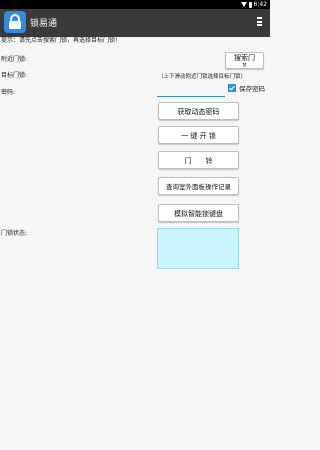  I want to click on save-password-label: 保存密码, so click(252, 89).